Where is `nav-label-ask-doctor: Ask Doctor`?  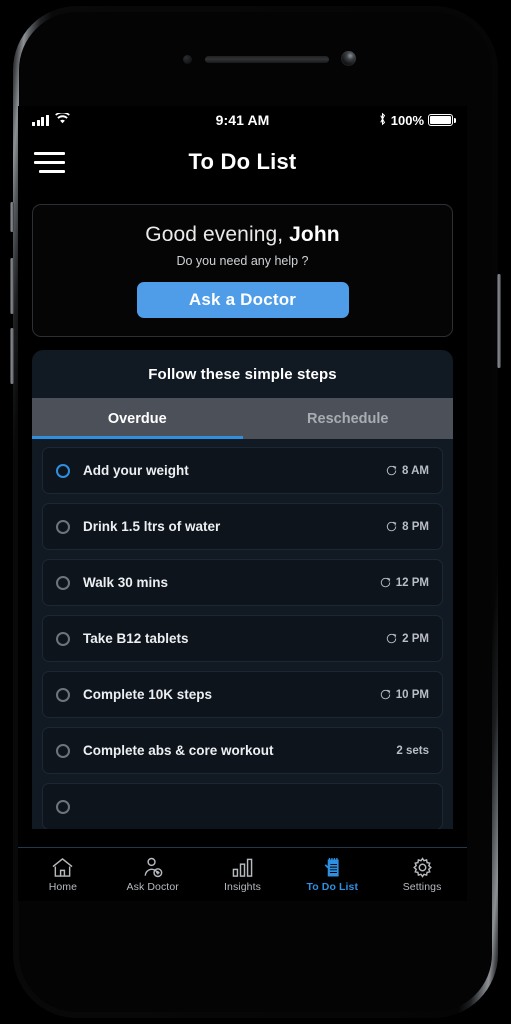
nav-label-ask-doctor: Ask Doctor is located at coordinates (152, 886).